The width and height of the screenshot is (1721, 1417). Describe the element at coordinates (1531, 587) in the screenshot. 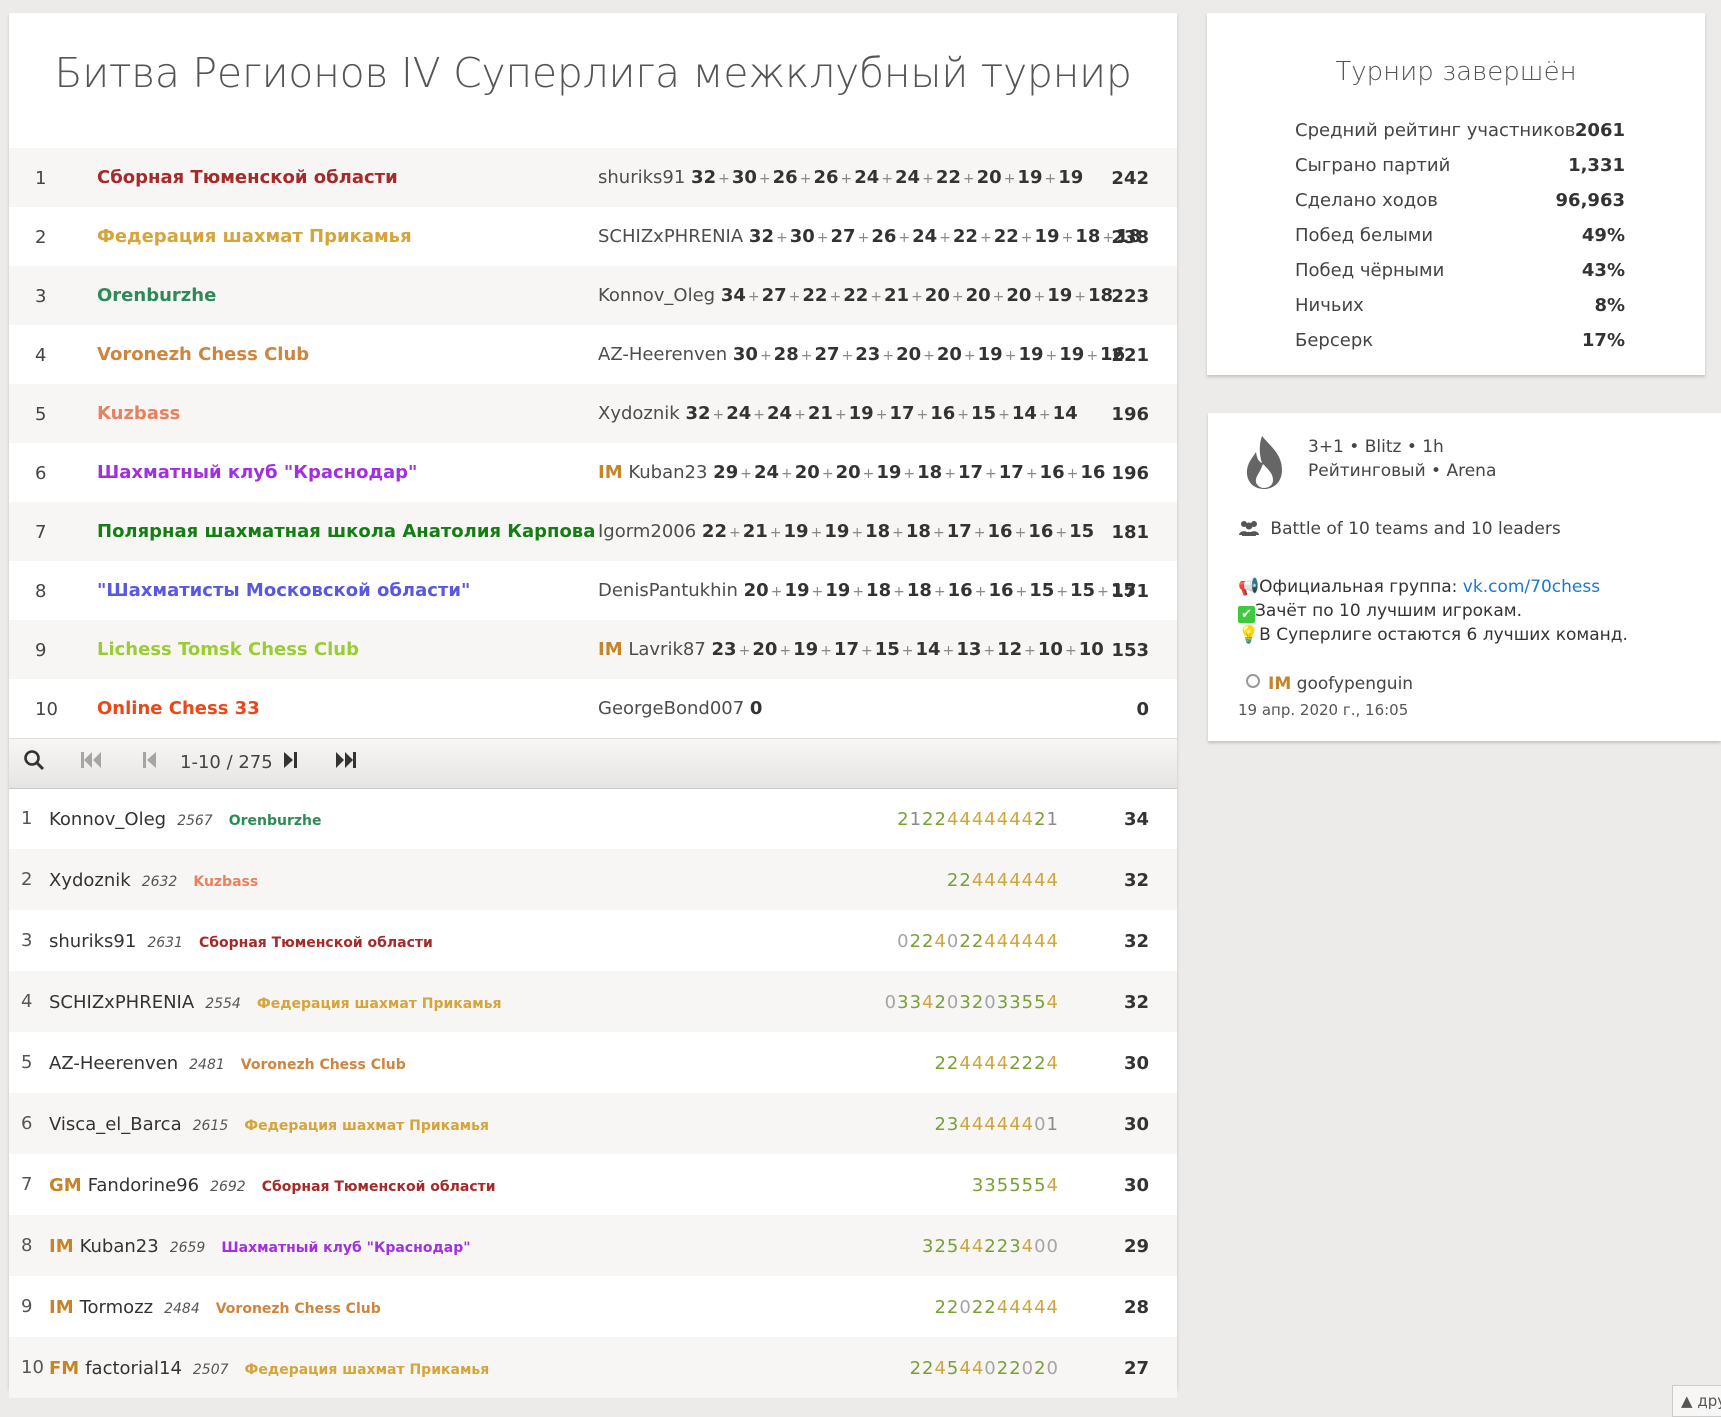

I see `group-link: vk.com/70chess` at that location.